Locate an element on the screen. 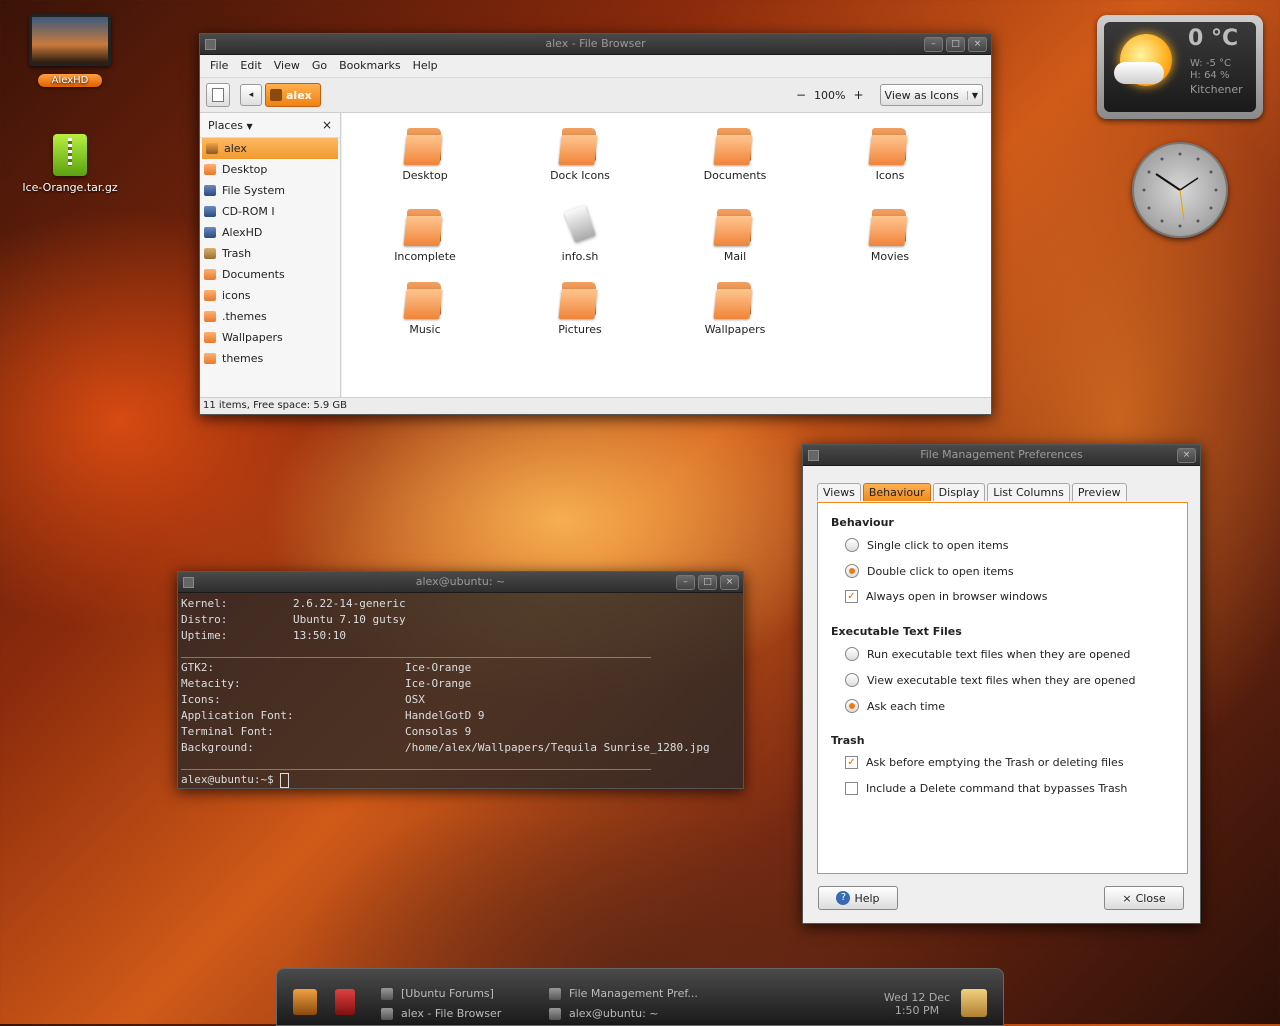 Image resolution: width=1280 pixels, height=1026 pixels. task-terminal: alex@ubuntu: ~ is located at coordinates (603, 1013).